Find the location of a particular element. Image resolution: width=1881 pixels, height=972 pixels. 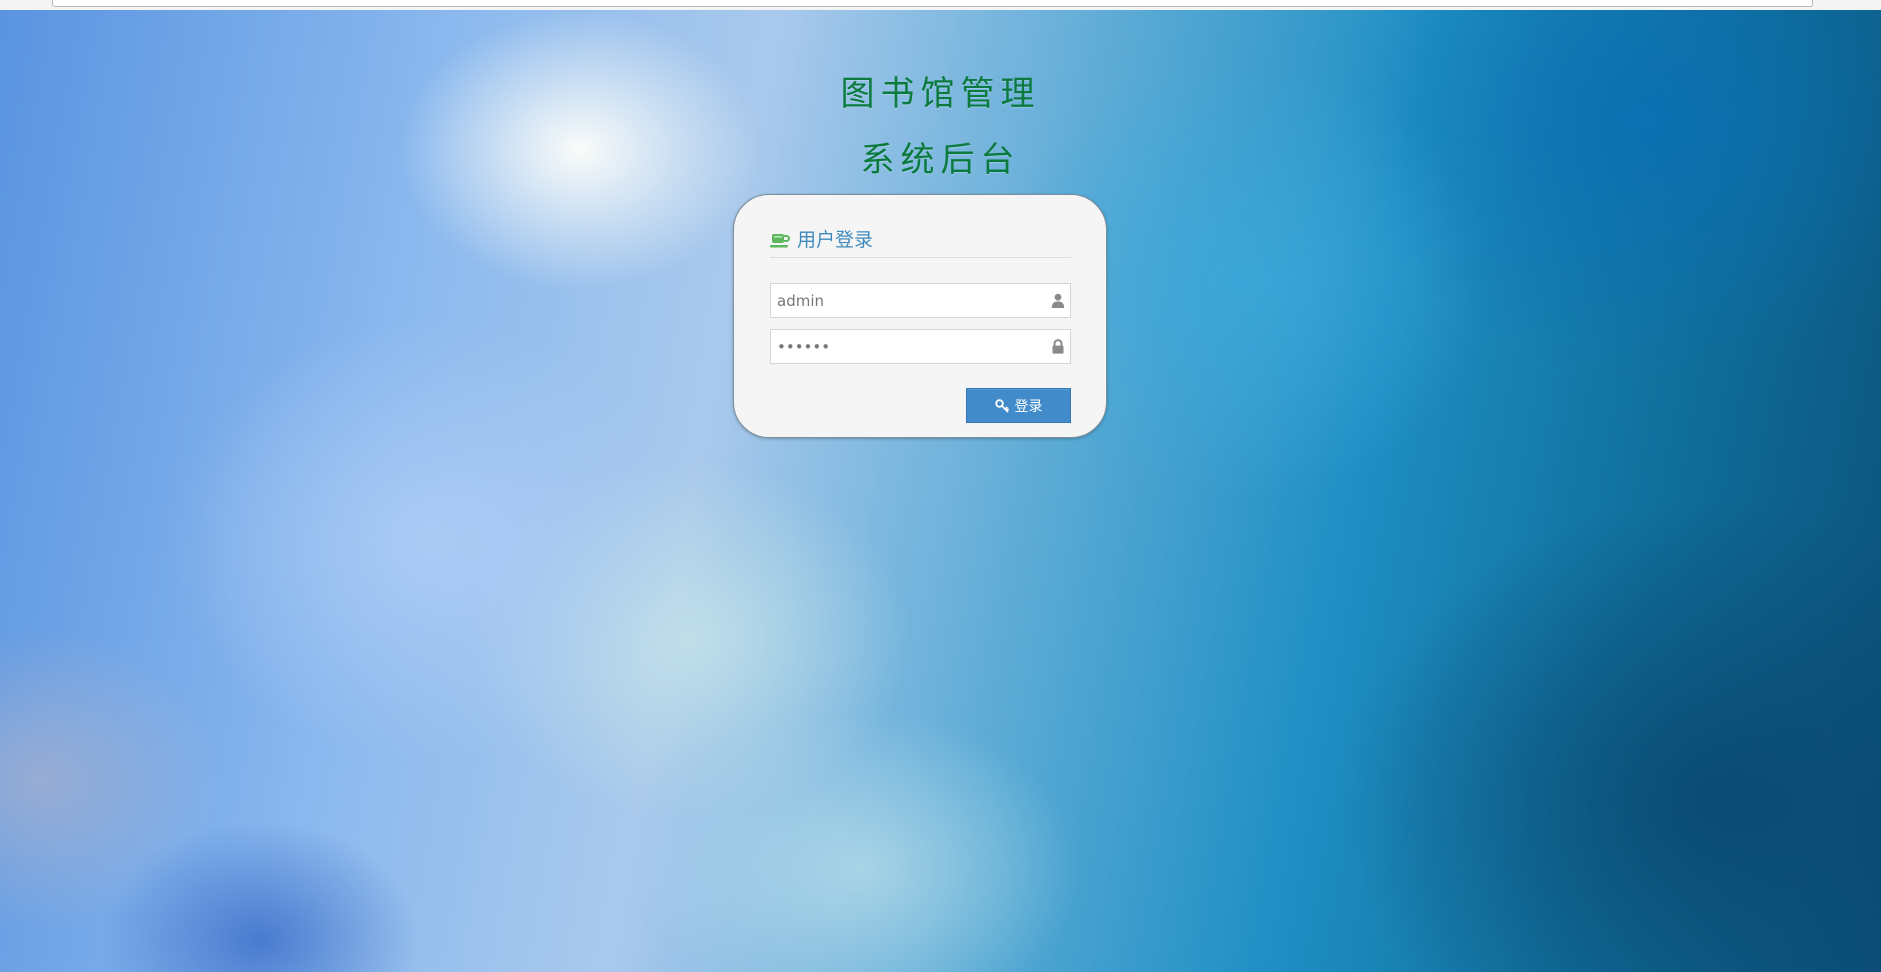

login-header: 用户登录 is located at coordinates (920, 243).